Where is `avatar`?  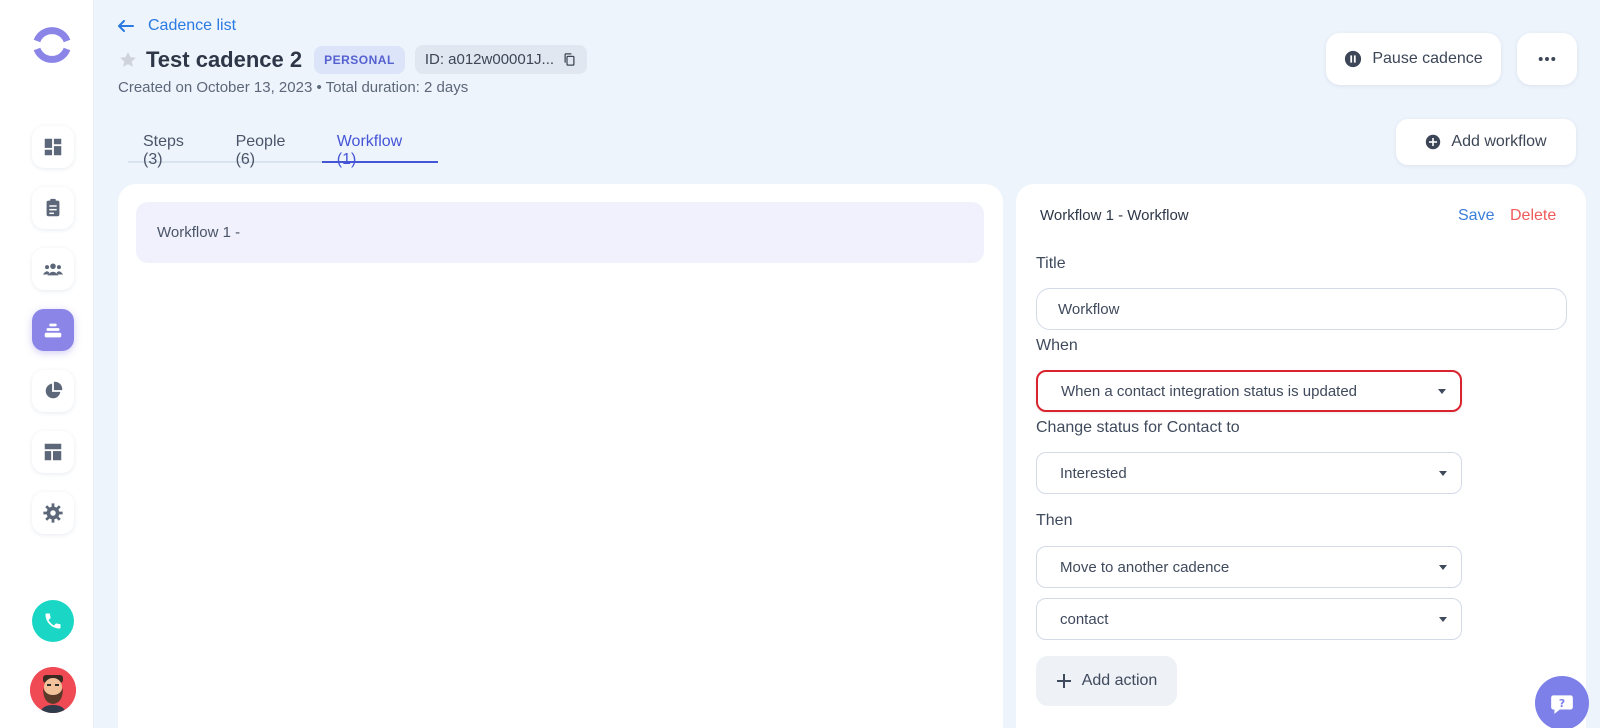 avatar is located at coordinates (53, 690).